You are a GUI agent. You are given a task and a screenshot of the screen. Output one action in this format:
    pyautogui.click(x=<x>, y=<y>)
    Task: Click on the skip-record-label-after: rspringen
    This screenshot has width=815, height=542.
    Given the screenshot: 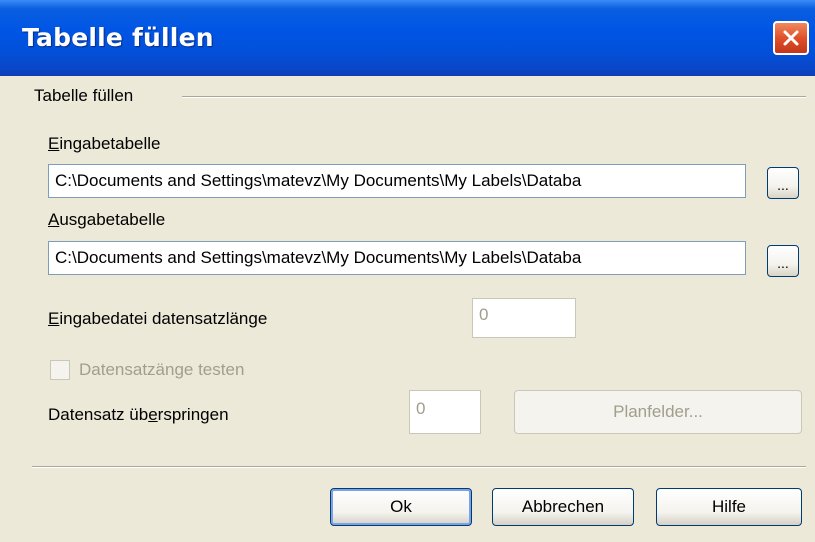 What is the action you would take?
    pyautogui.click(x=193, y=414)
    